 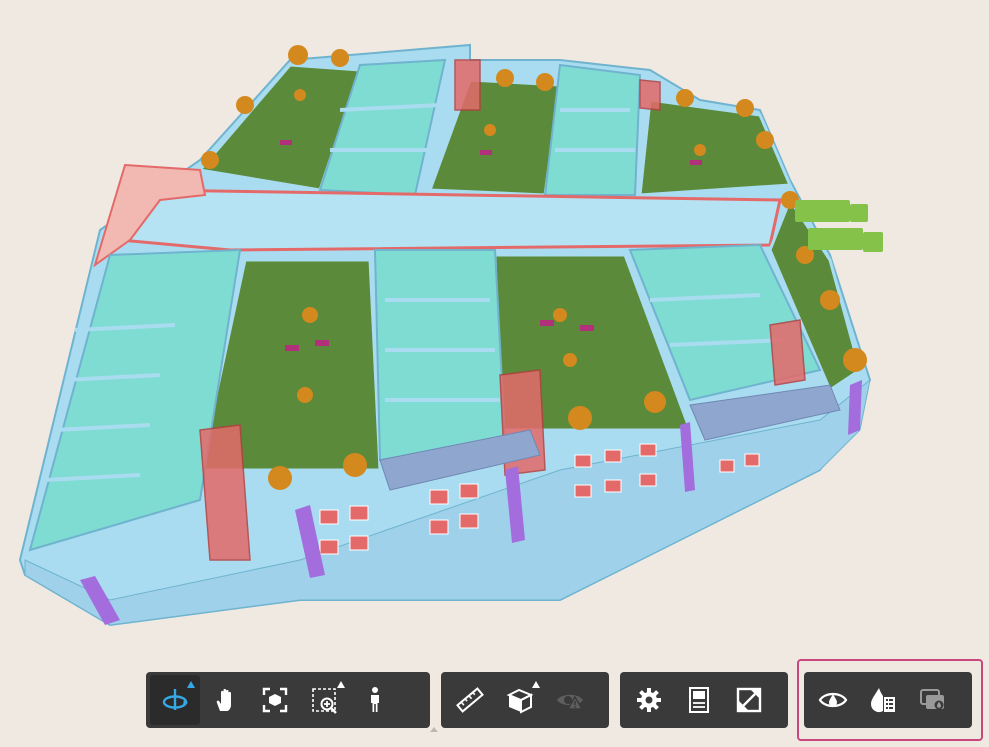 I want to click on ghosting-button, so click(x=933, y=700).